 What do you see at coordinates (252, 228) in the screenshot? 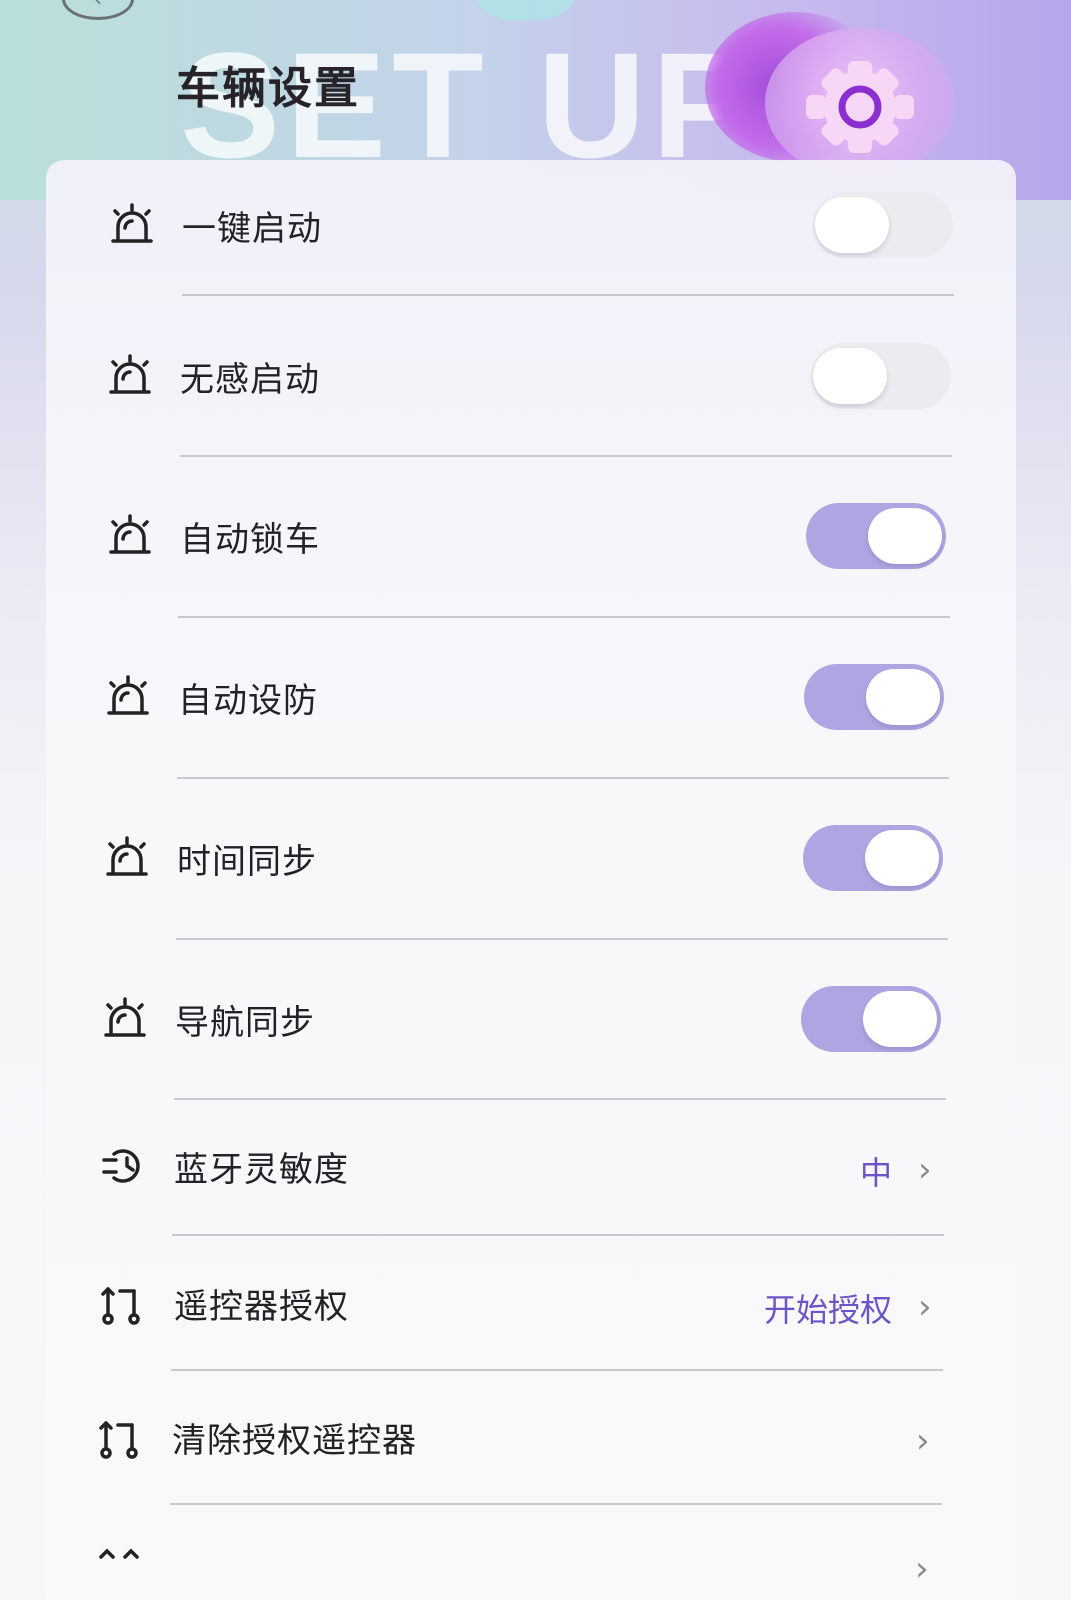
I see `setting-label: 一键启动` at bounding box center [252, 228].